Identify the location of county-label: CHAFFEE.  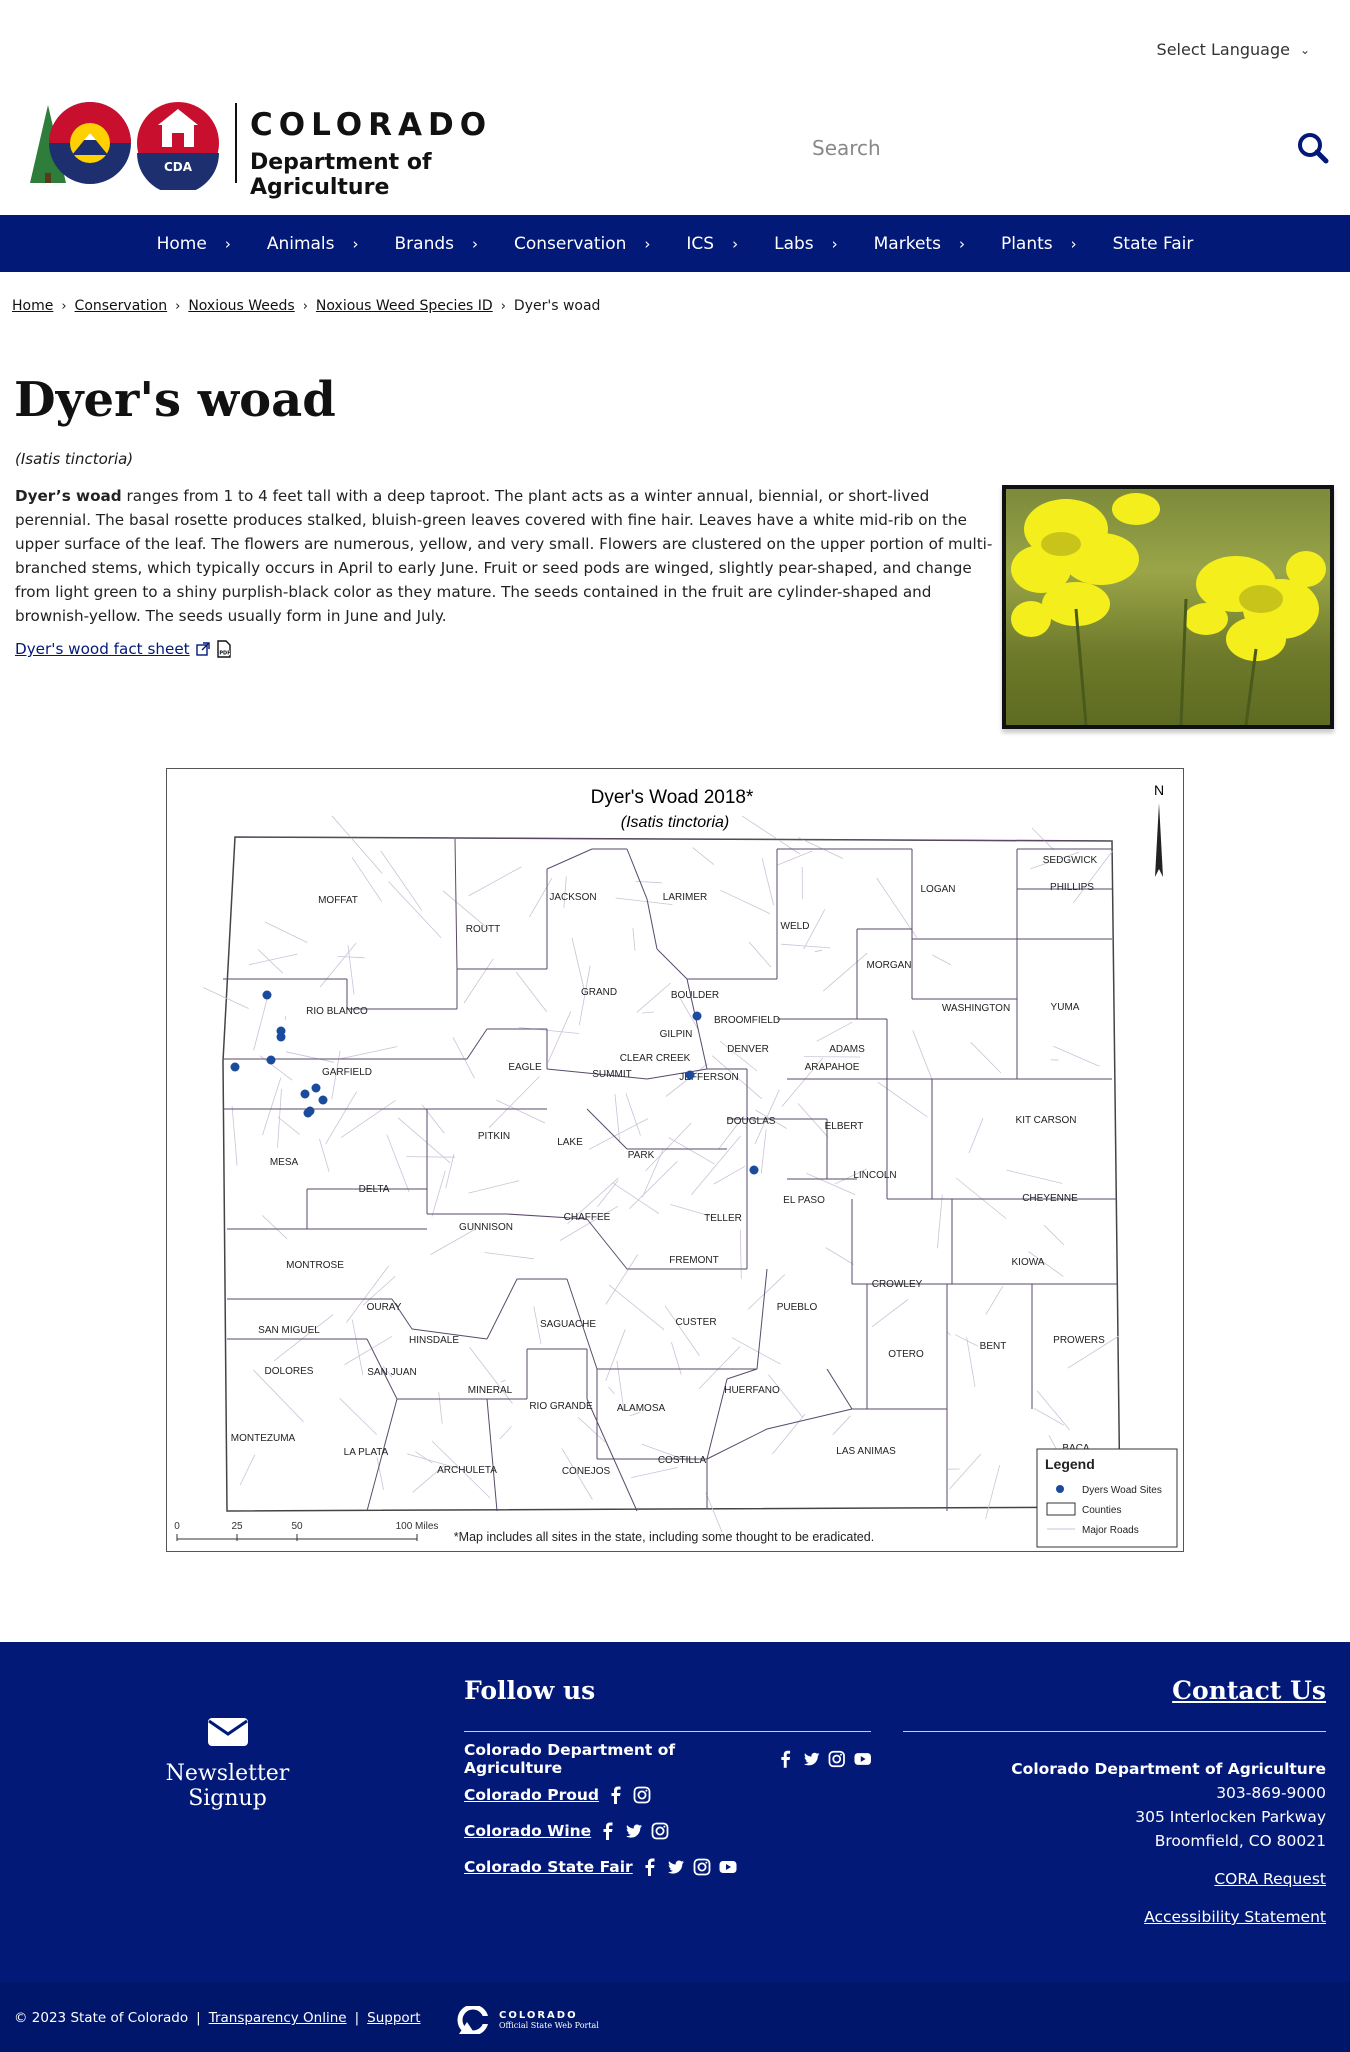
(587, 1217).